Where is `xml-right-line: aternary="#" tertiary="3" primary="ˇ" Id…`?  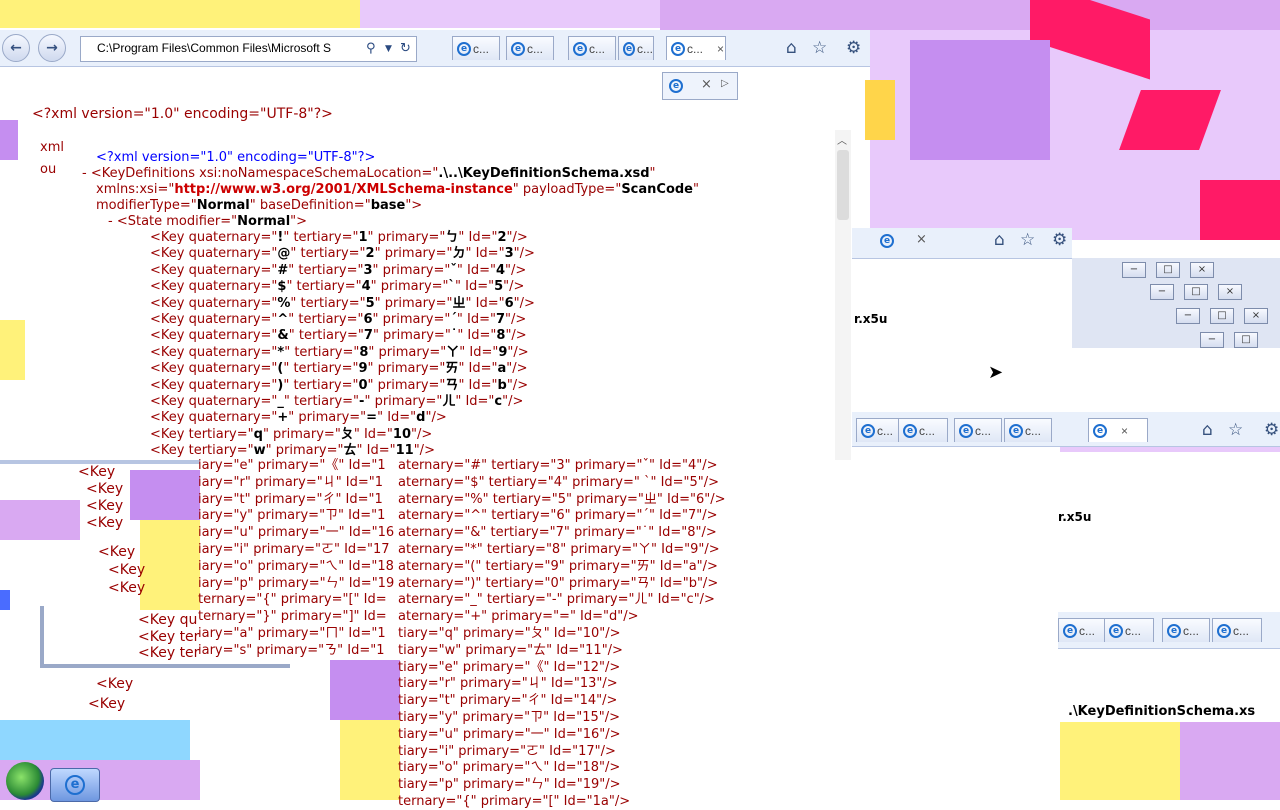
xml-right-line: aternary="#" tertiary="3" primary="ˇ" Id… is located at coordinates (558, 465).